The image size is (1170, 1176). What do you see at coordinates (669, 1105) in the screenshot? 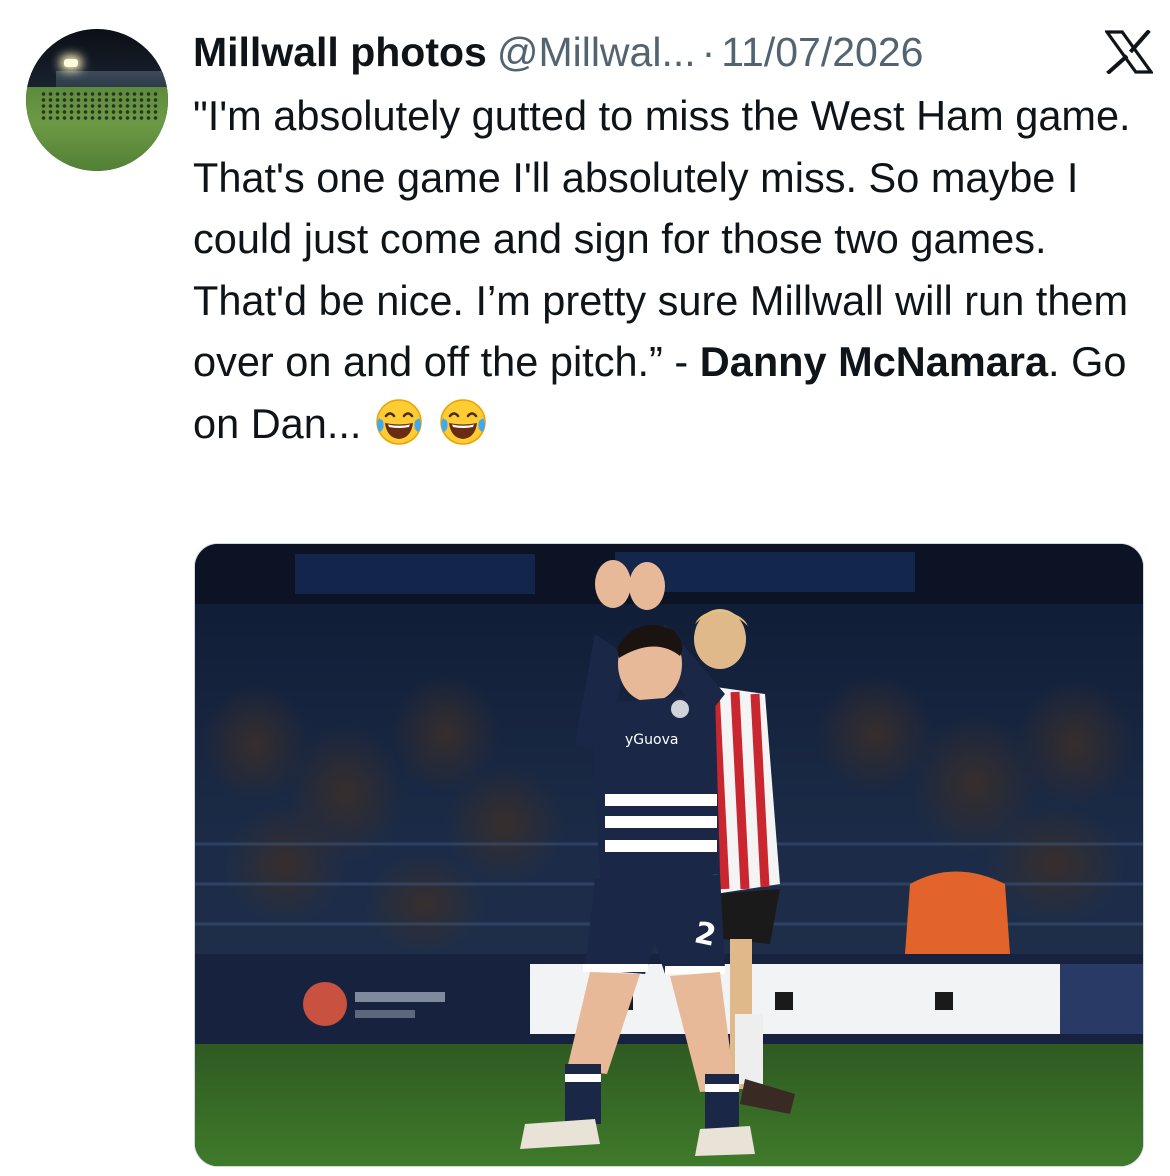
I see `pitch` at bounding box center [669, 1105].